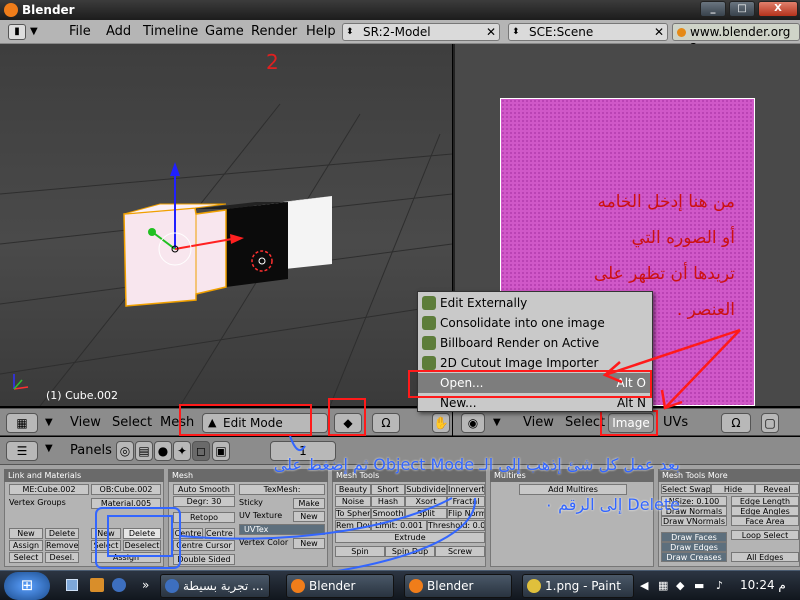 Image resolution: width=800 pixels, height=600 pixels. What do you see at coordinates (350, 32) in the screenshot?
I see `screen-browse-icon: ⬍` at bounding box center [350, 32].